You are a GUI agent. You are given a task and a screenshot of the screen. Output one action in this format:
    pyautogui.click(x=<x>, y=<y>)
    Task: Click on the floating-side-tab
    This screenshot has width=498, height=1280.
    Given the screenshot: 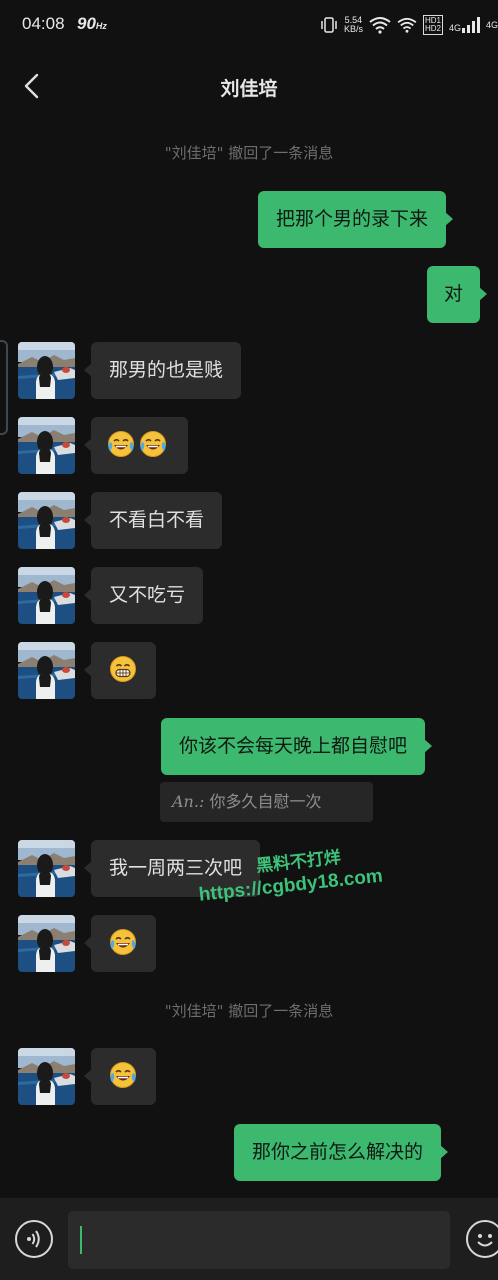 What is the action you would take?
    pyautogui.click(x=4, y=387)
    